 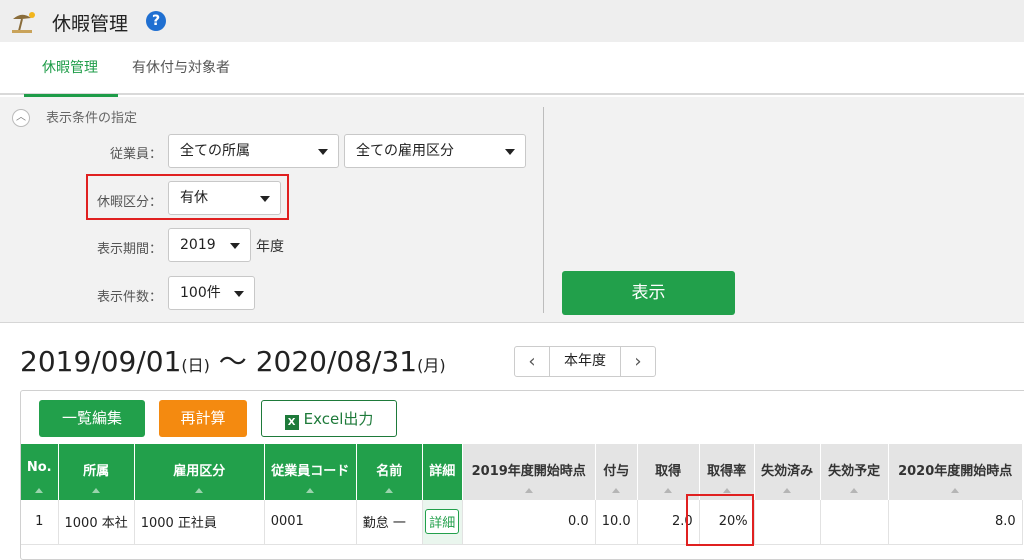 What do you see at coordinates (21, 118) in the screenshot?
I see `collapse-icon: ︿` at bounding box center [21, 118].